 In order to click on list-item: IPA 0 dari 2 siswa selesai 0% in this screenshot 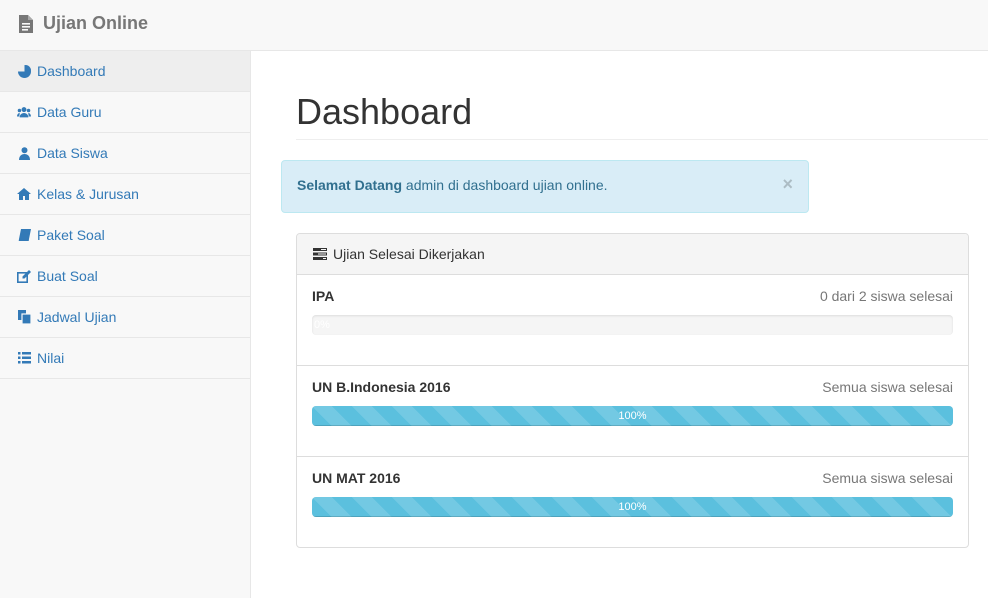, I will do `click(632, 320)`.